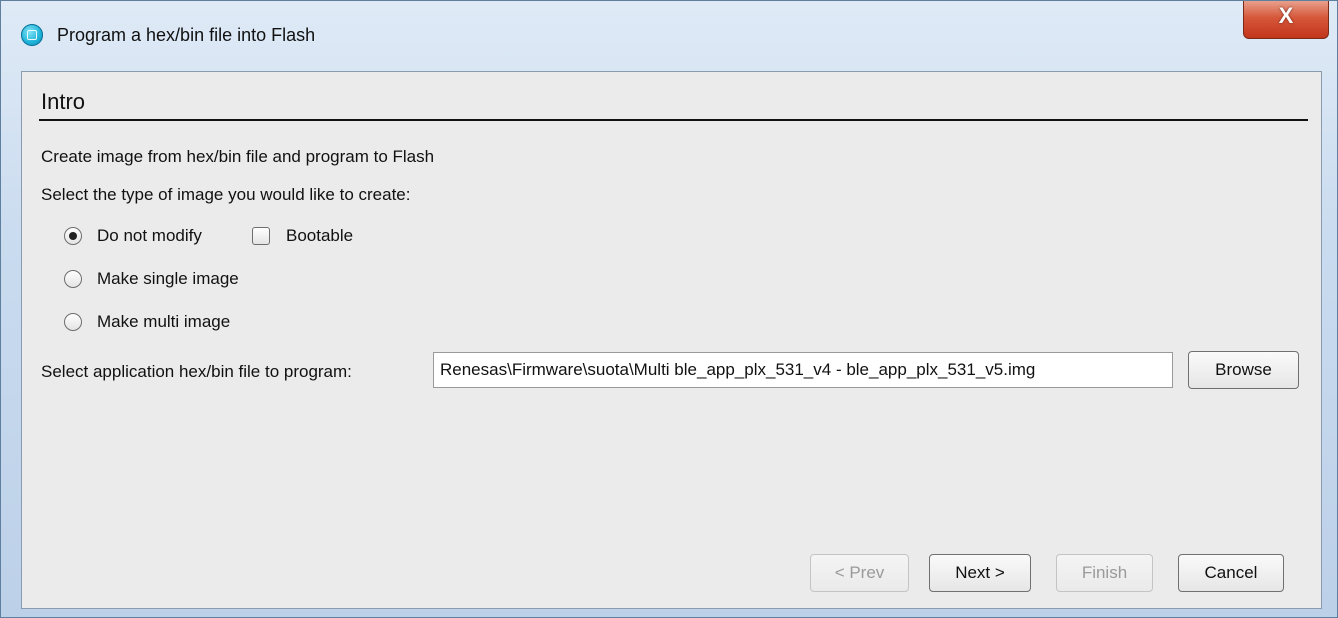 The image size is (1338, 618). I want to click on close-icon: X, so click(1286, 15).